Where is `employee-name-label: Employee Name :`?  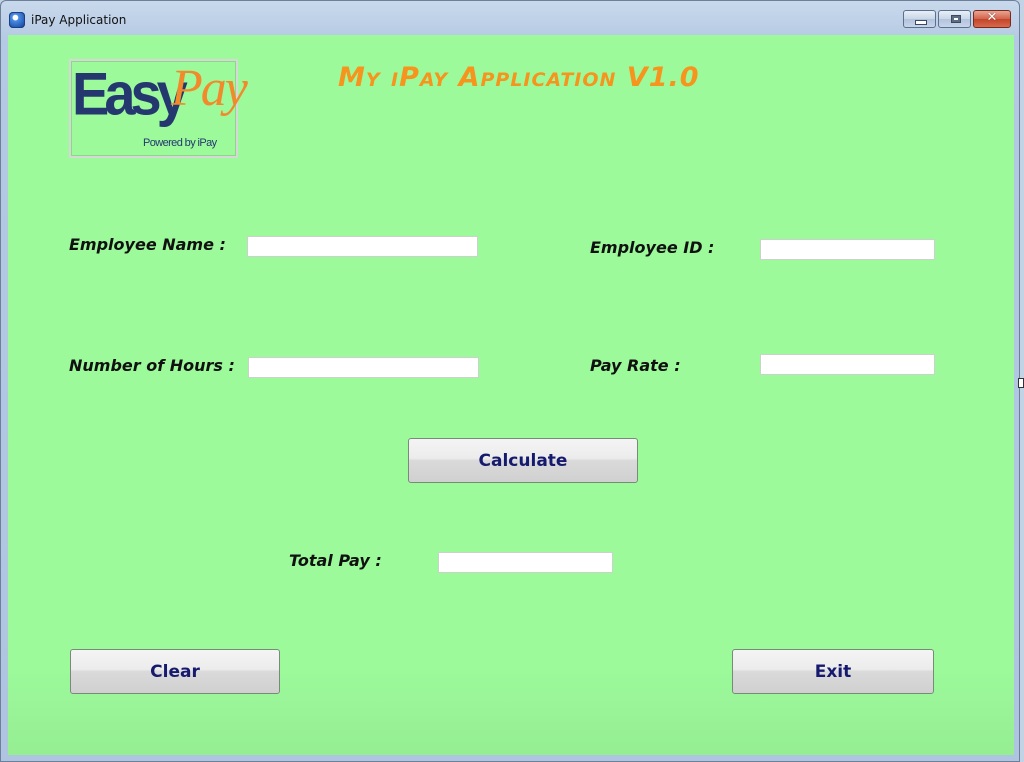
employee-name-label: Employee Name : is located at coordinates (147, 244).